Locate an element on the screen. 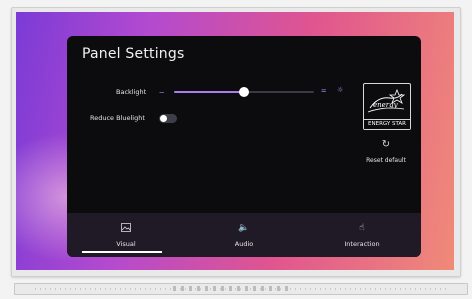  reset-default-button: Reset default is located at coordinates (386, 160).